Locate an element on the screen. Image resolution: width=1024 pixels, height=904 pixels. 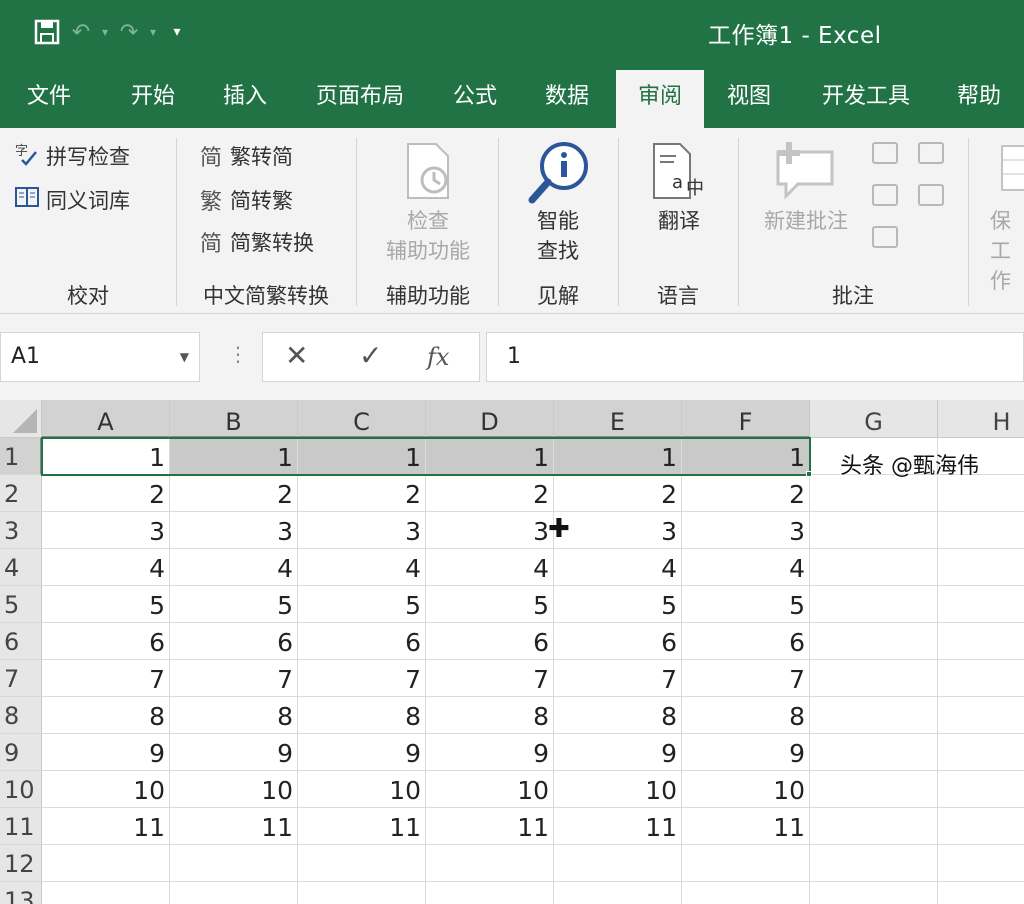
tab-home: 开始 is located at coordinates (153, 97).